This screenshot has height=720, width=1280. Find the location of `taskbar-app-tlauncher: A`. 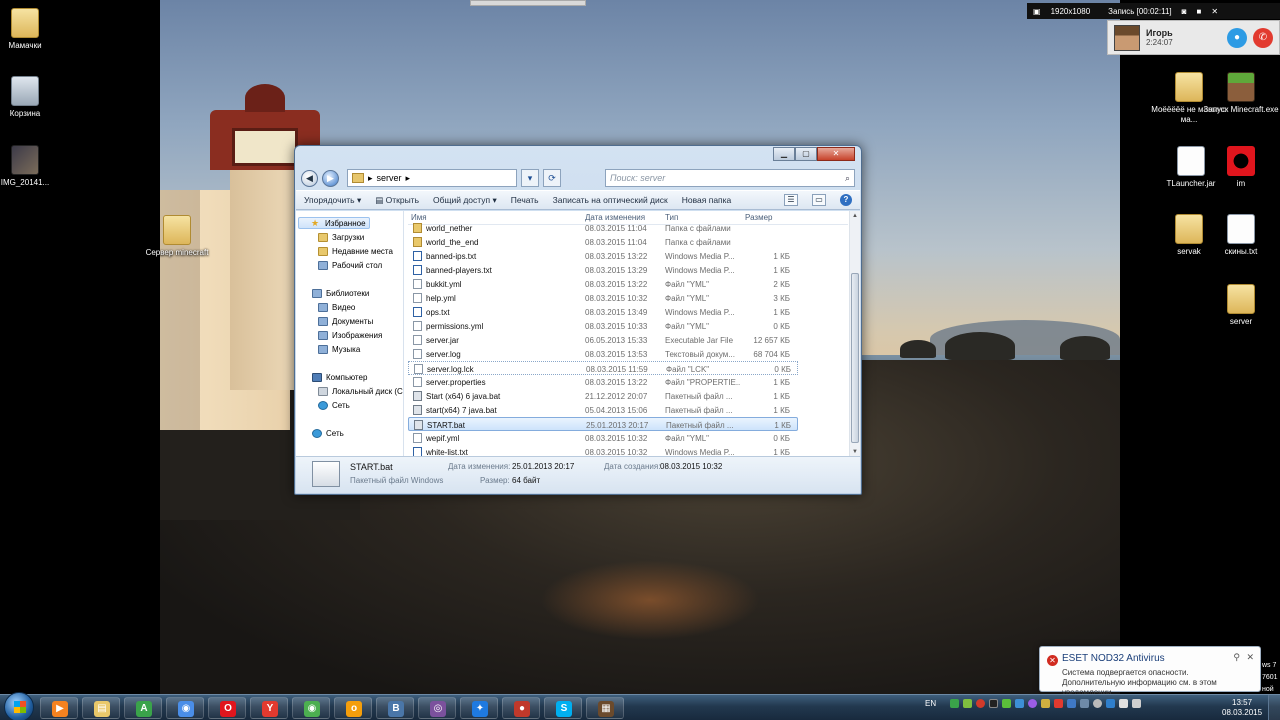

taskbar-app-tlauncher: A is located at coordinates (143, 708).